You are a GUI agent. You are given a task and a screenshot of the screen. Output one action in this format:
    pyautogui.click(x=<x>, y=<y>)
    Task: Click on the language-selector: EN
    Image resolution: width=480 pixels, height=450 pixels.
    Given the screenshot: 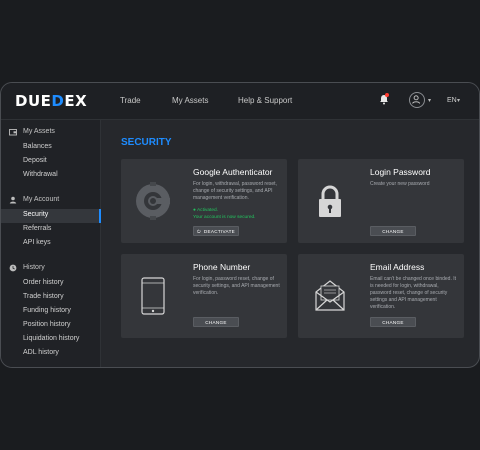 What is the action you would take?
    pyautogui.click(x=452, y=100)
    